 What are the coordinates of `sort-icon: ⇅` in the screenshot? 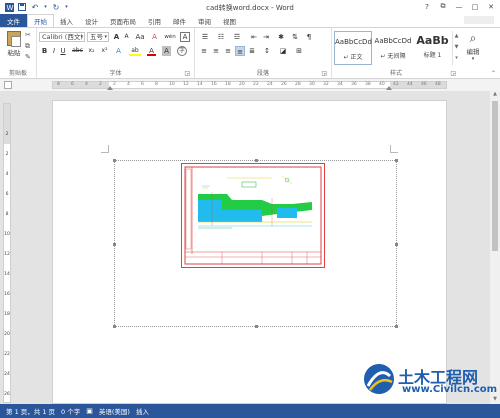 It's located at (295, 37).